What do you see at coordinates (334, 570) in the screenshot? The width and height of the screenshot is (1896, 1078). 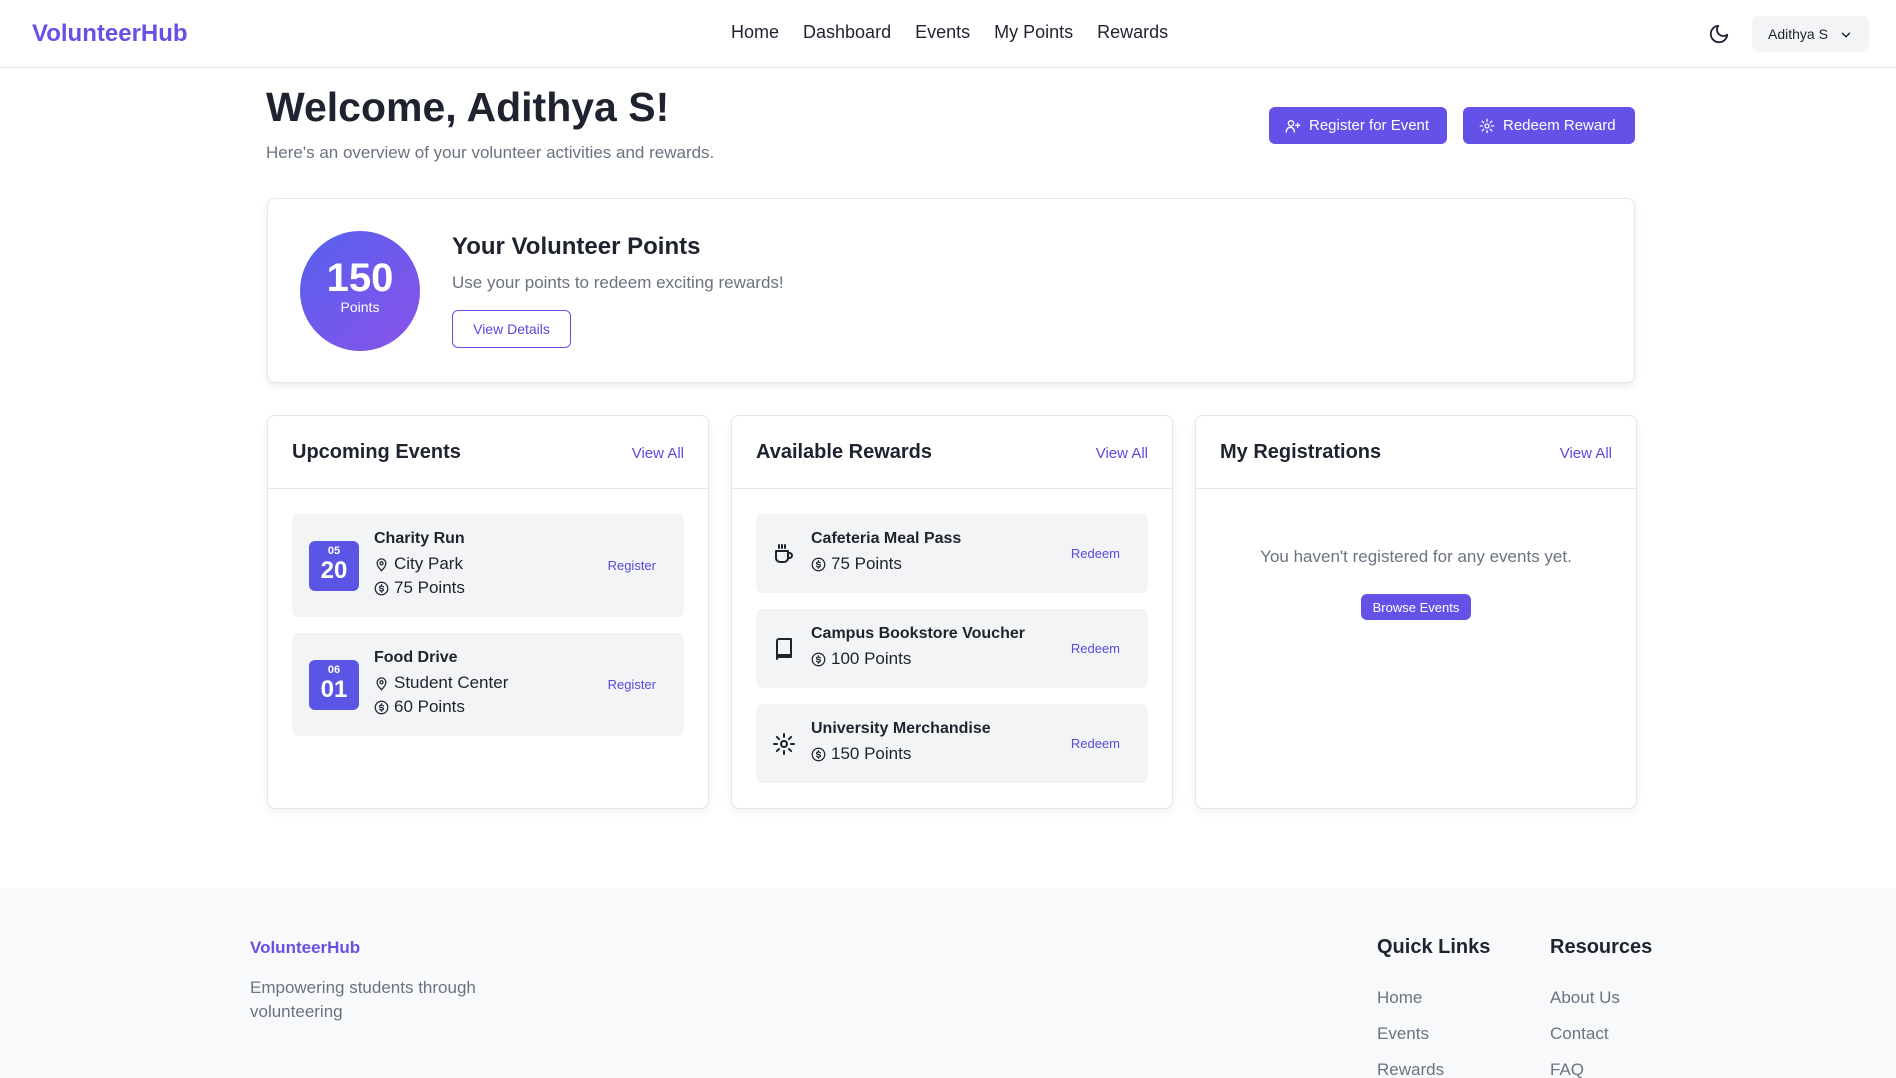 I see `date-day: 20` at bounding box center [334, 570].